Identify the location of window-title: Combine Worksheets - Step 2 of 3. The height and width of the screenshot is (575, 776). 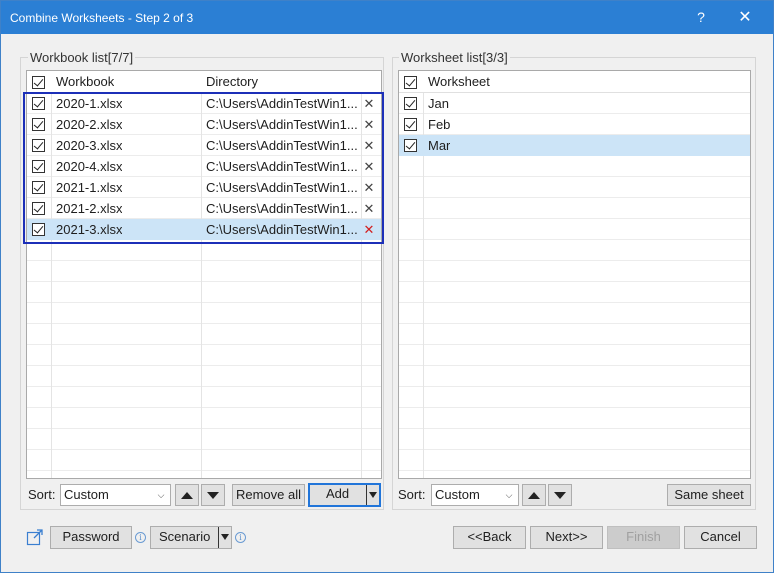
(102, 18).